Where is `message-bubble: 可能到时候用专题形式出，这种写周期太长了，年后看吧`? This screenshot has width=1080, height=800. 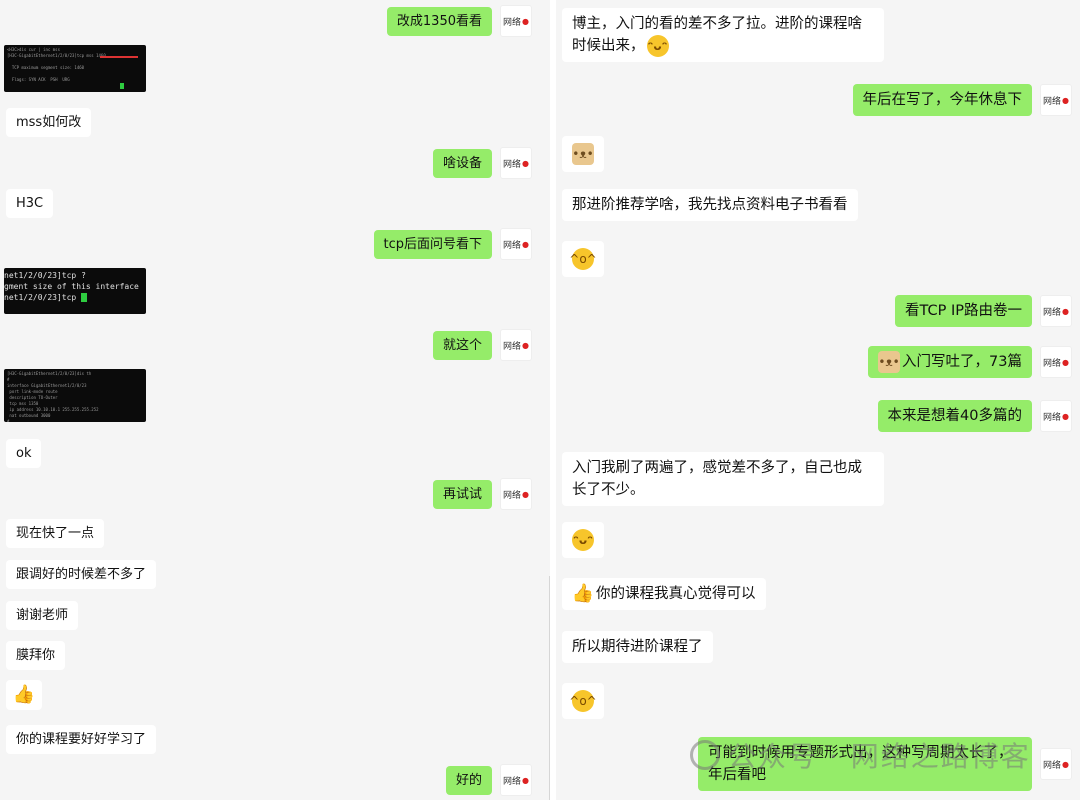
message-bubble: 可能到时候用专题形式出，这种写周期太长了，年后看吧 is located at coordinates (865, 764).